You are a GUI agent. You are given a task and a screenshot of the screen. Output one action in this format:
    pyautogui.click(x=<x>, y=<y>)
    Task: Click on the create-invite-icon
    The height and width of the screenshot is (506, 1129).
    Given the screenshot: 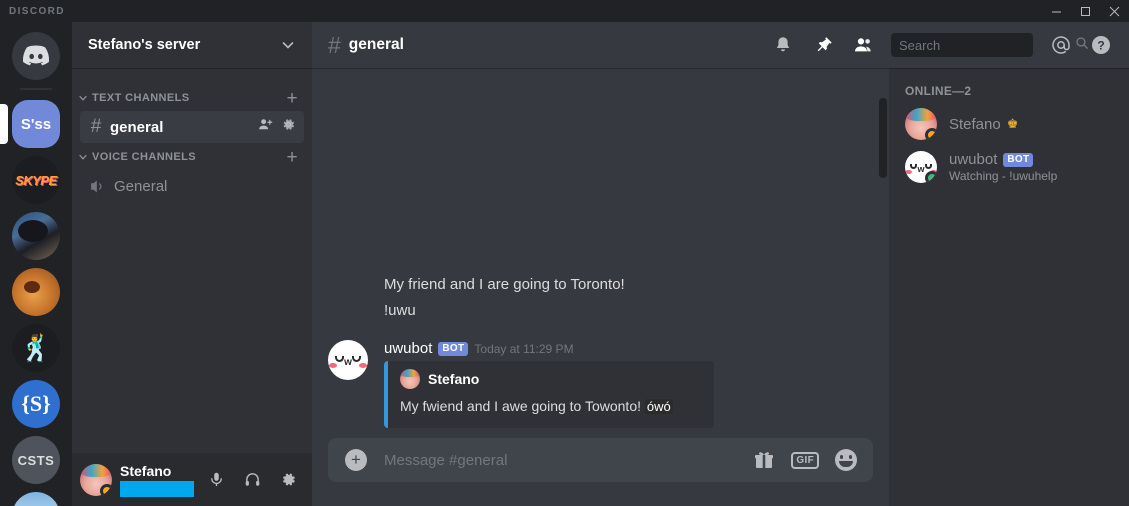 What is the action you would take?
    pyautogui.click(x=265, y=127)
    